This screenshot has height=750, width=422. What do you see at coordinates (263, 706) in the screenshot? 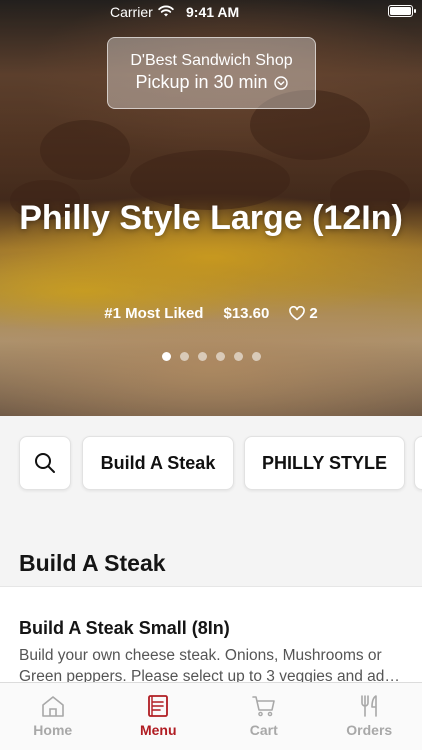
I see `cart-icon` at bounding box center [263, 706].